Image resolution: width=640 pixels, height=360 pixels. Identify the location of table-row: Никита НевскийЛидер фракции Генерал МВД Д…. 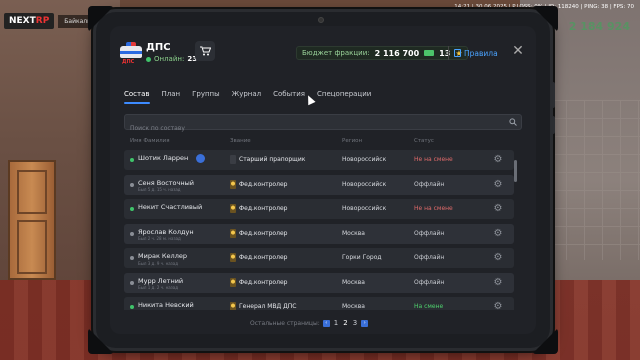
(319, 303).